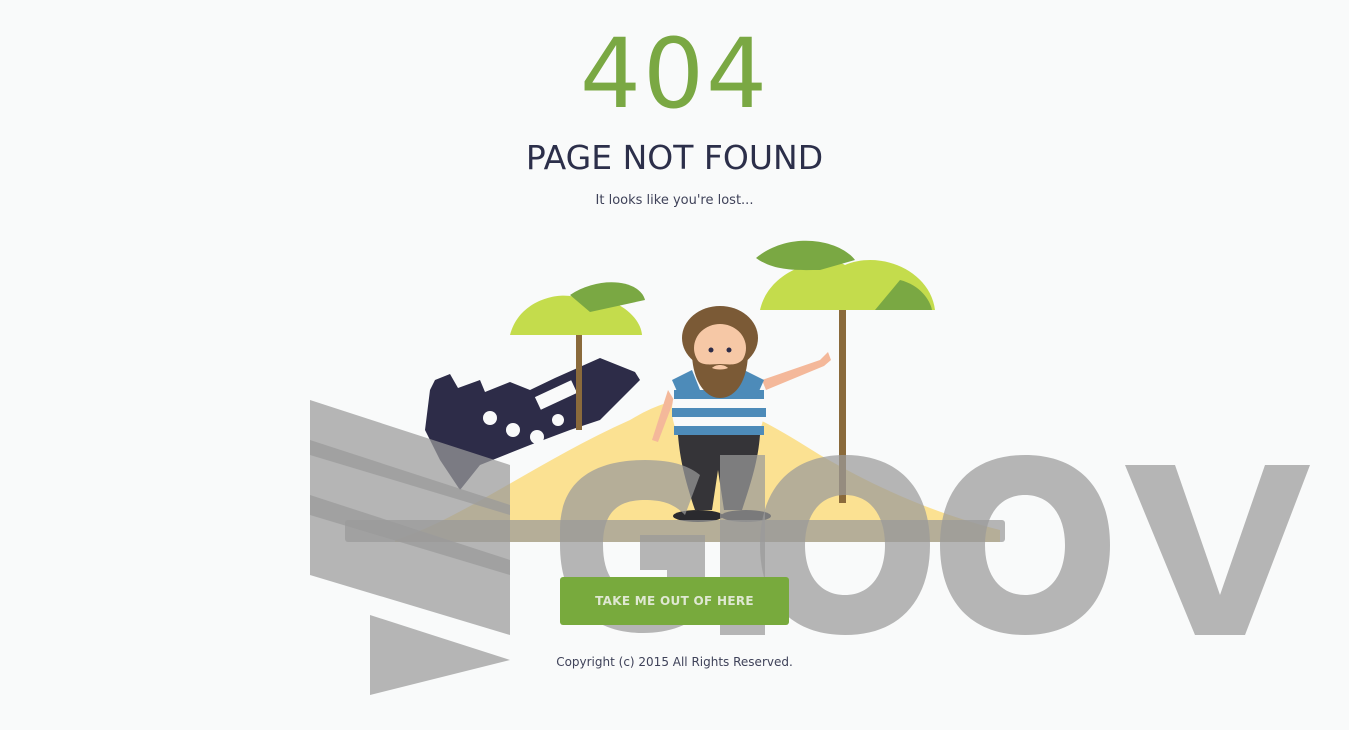 The width and height of the screenshot is (1349, 730). I want to click on error-code: 404, so click(674, 74).